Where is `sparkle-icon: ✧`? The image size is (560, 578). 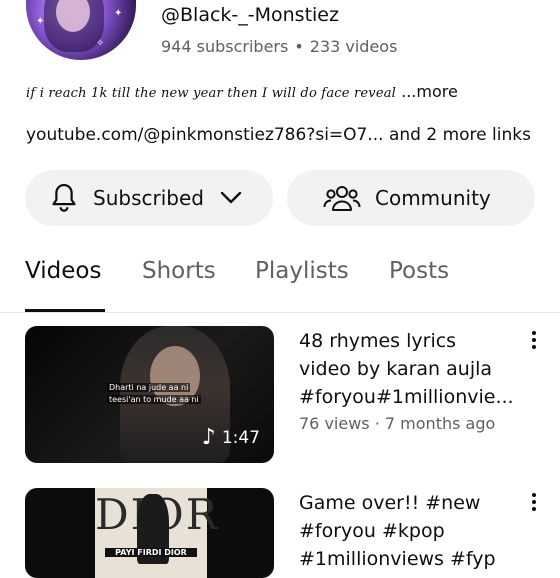 sparkle-icon: ✧ is located at coordinates (100, 43).